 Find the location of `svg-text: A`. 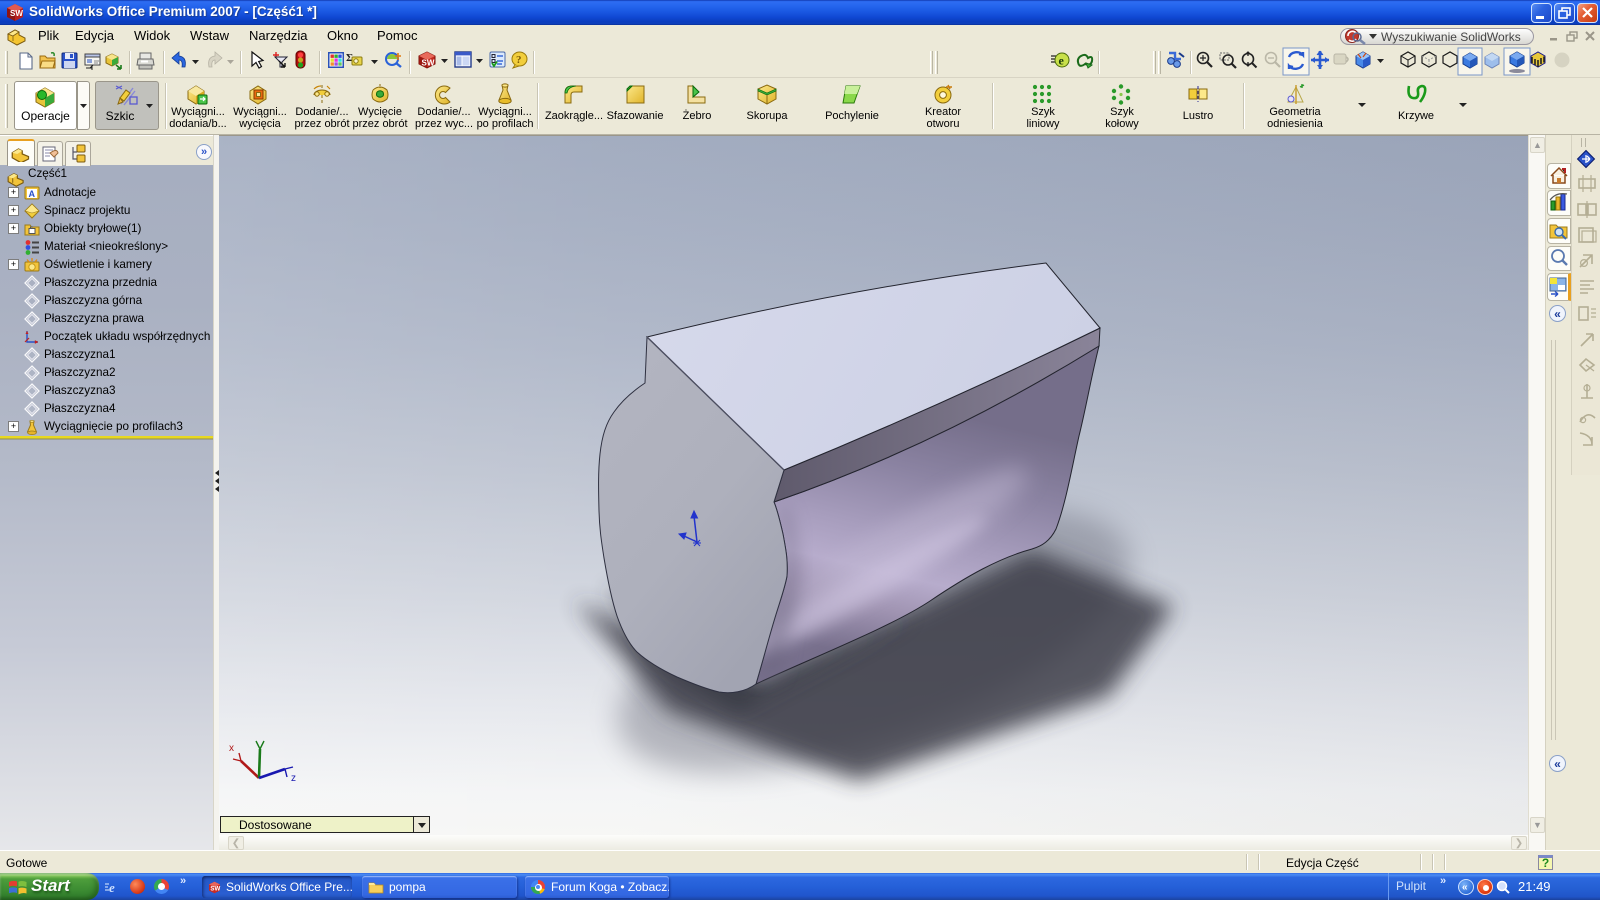

svg-text: A is located at coordinates (32, 194).